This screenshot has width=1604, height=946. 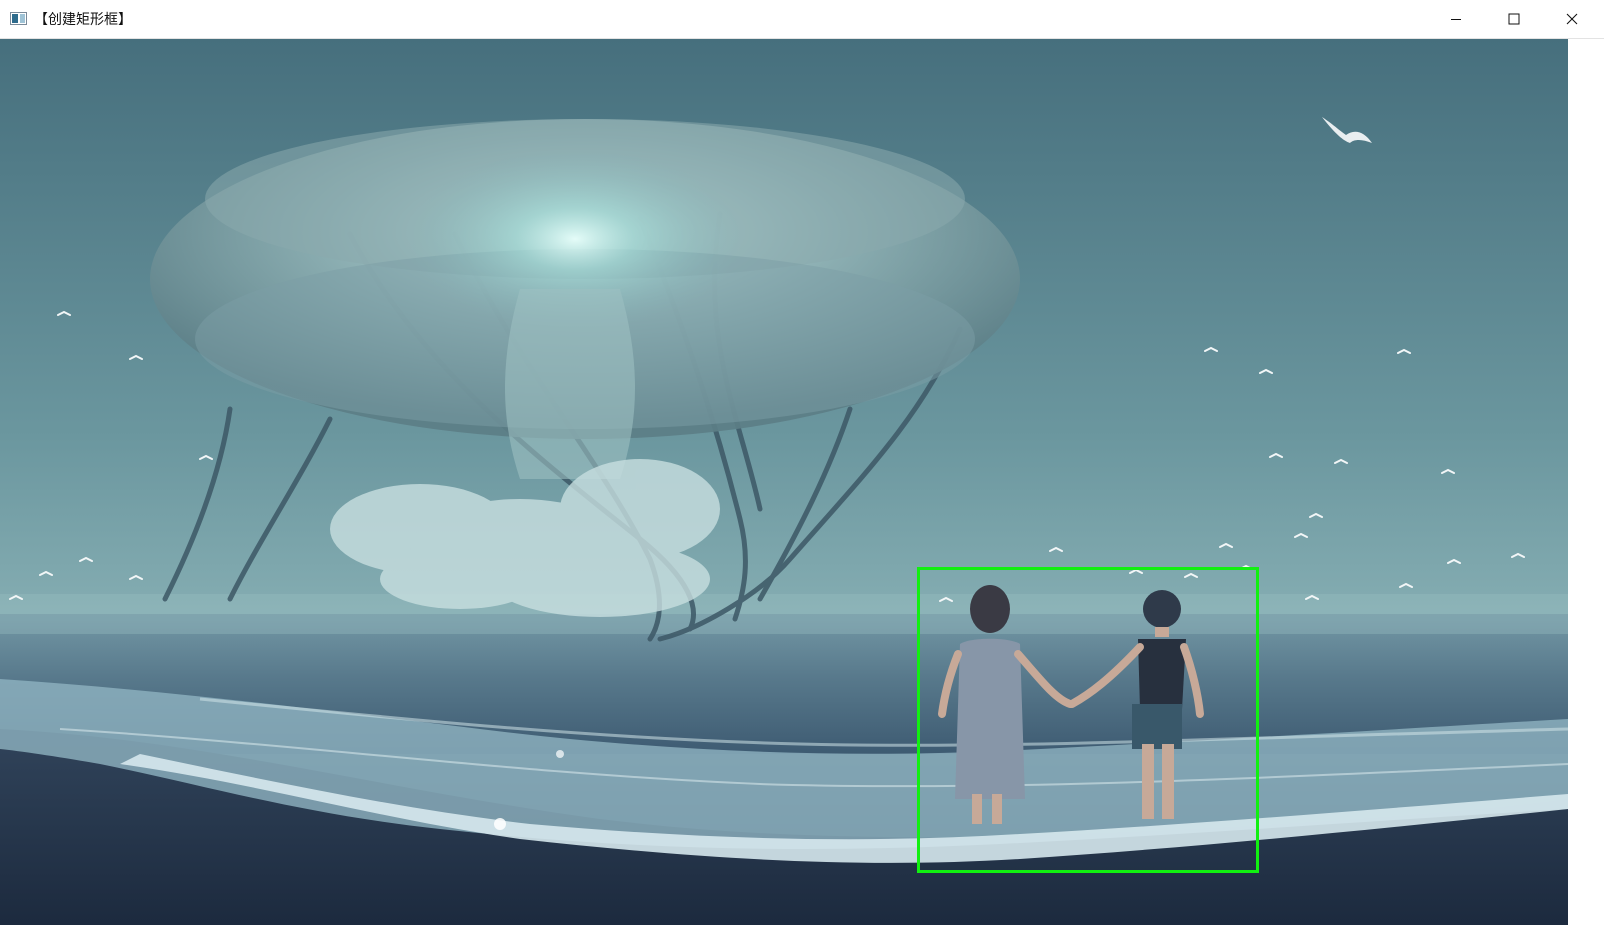 What do you see at coordinates (83, 20) in the screenshot?
I see `window-title: 【创建矩形框】` at bounding box center [83, 20].